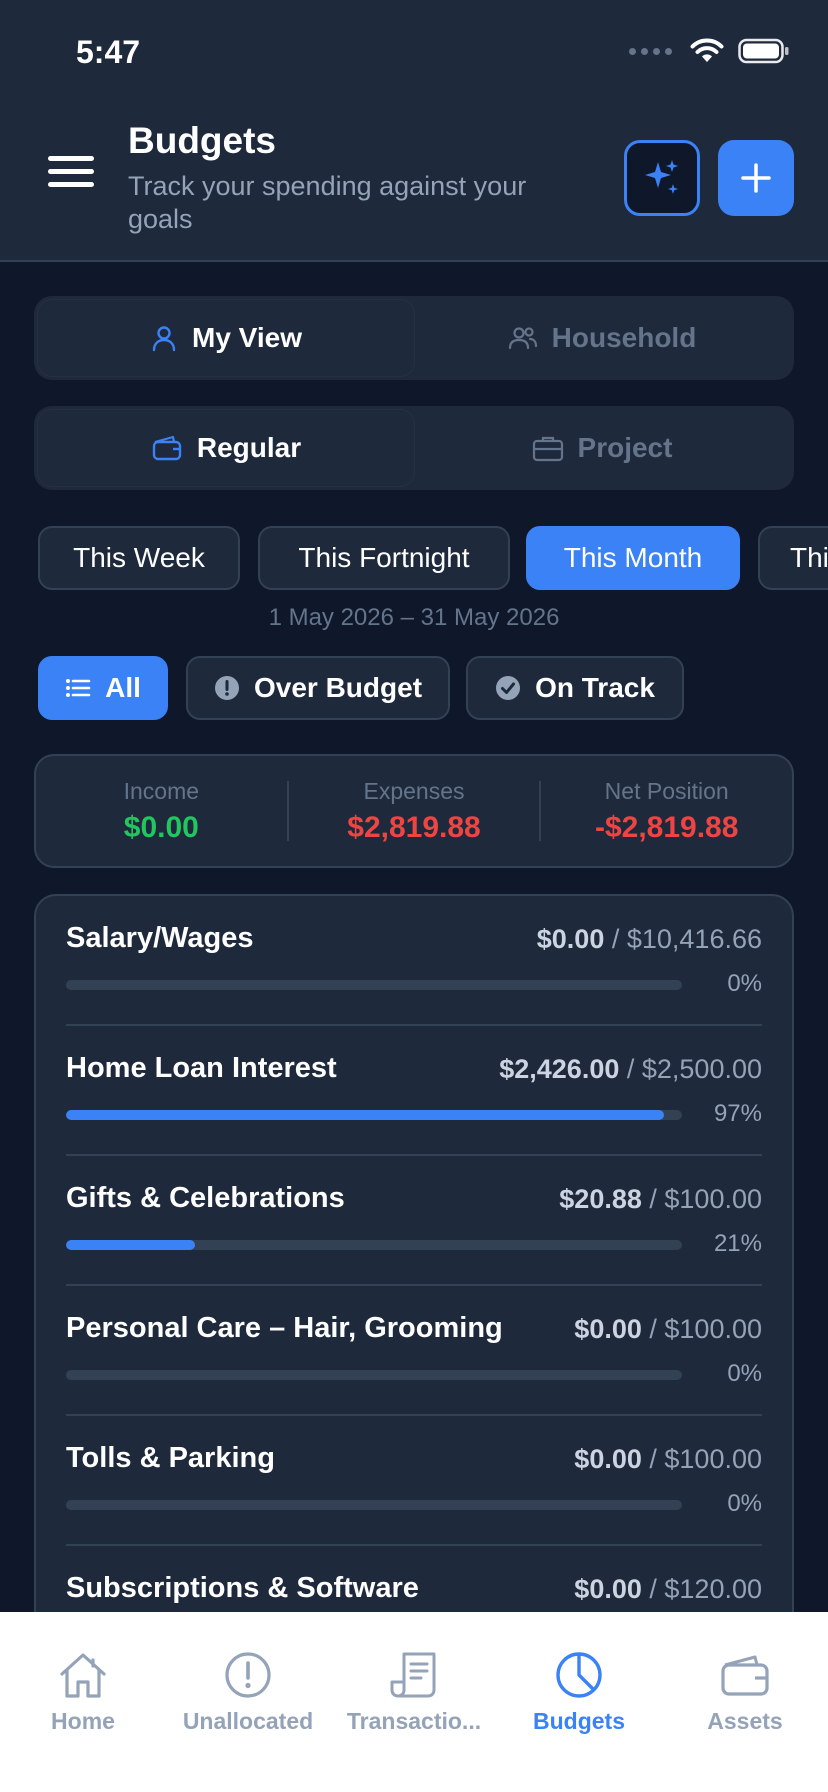  Describe the element at coordinates (414, 50) in the screenshot. I see `status-bar: 5:47` at that location.